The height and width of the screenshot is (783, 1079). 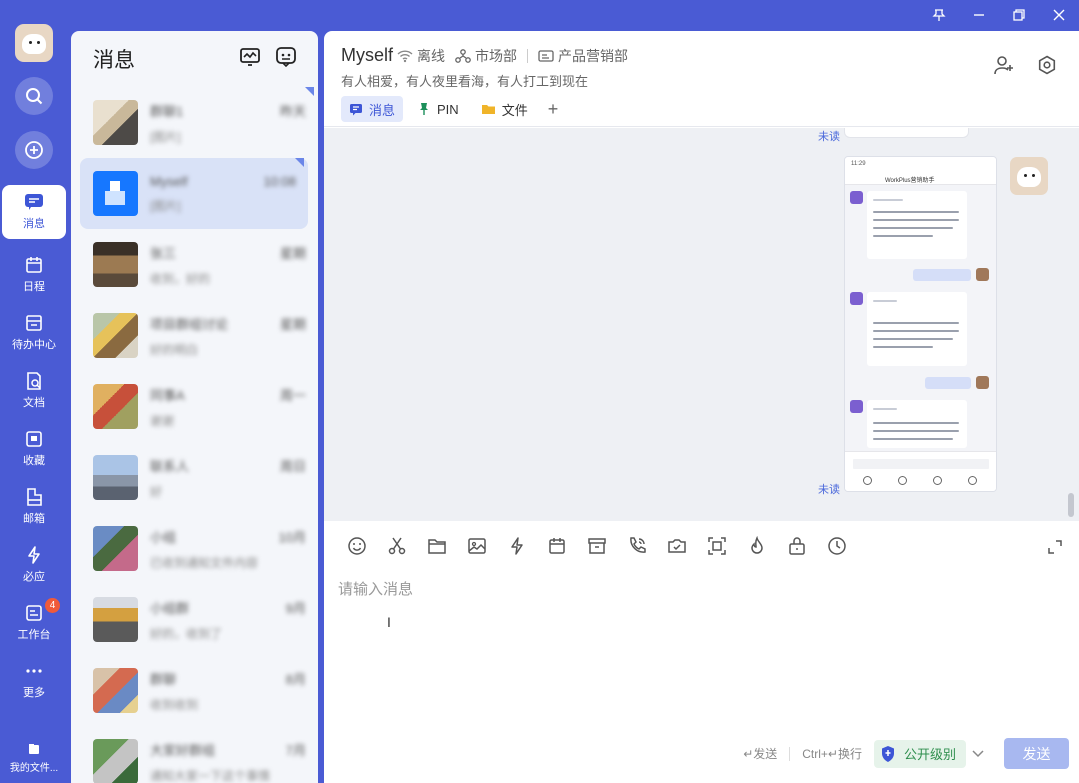 I want to click on message-input, so click(x=688, y=589).